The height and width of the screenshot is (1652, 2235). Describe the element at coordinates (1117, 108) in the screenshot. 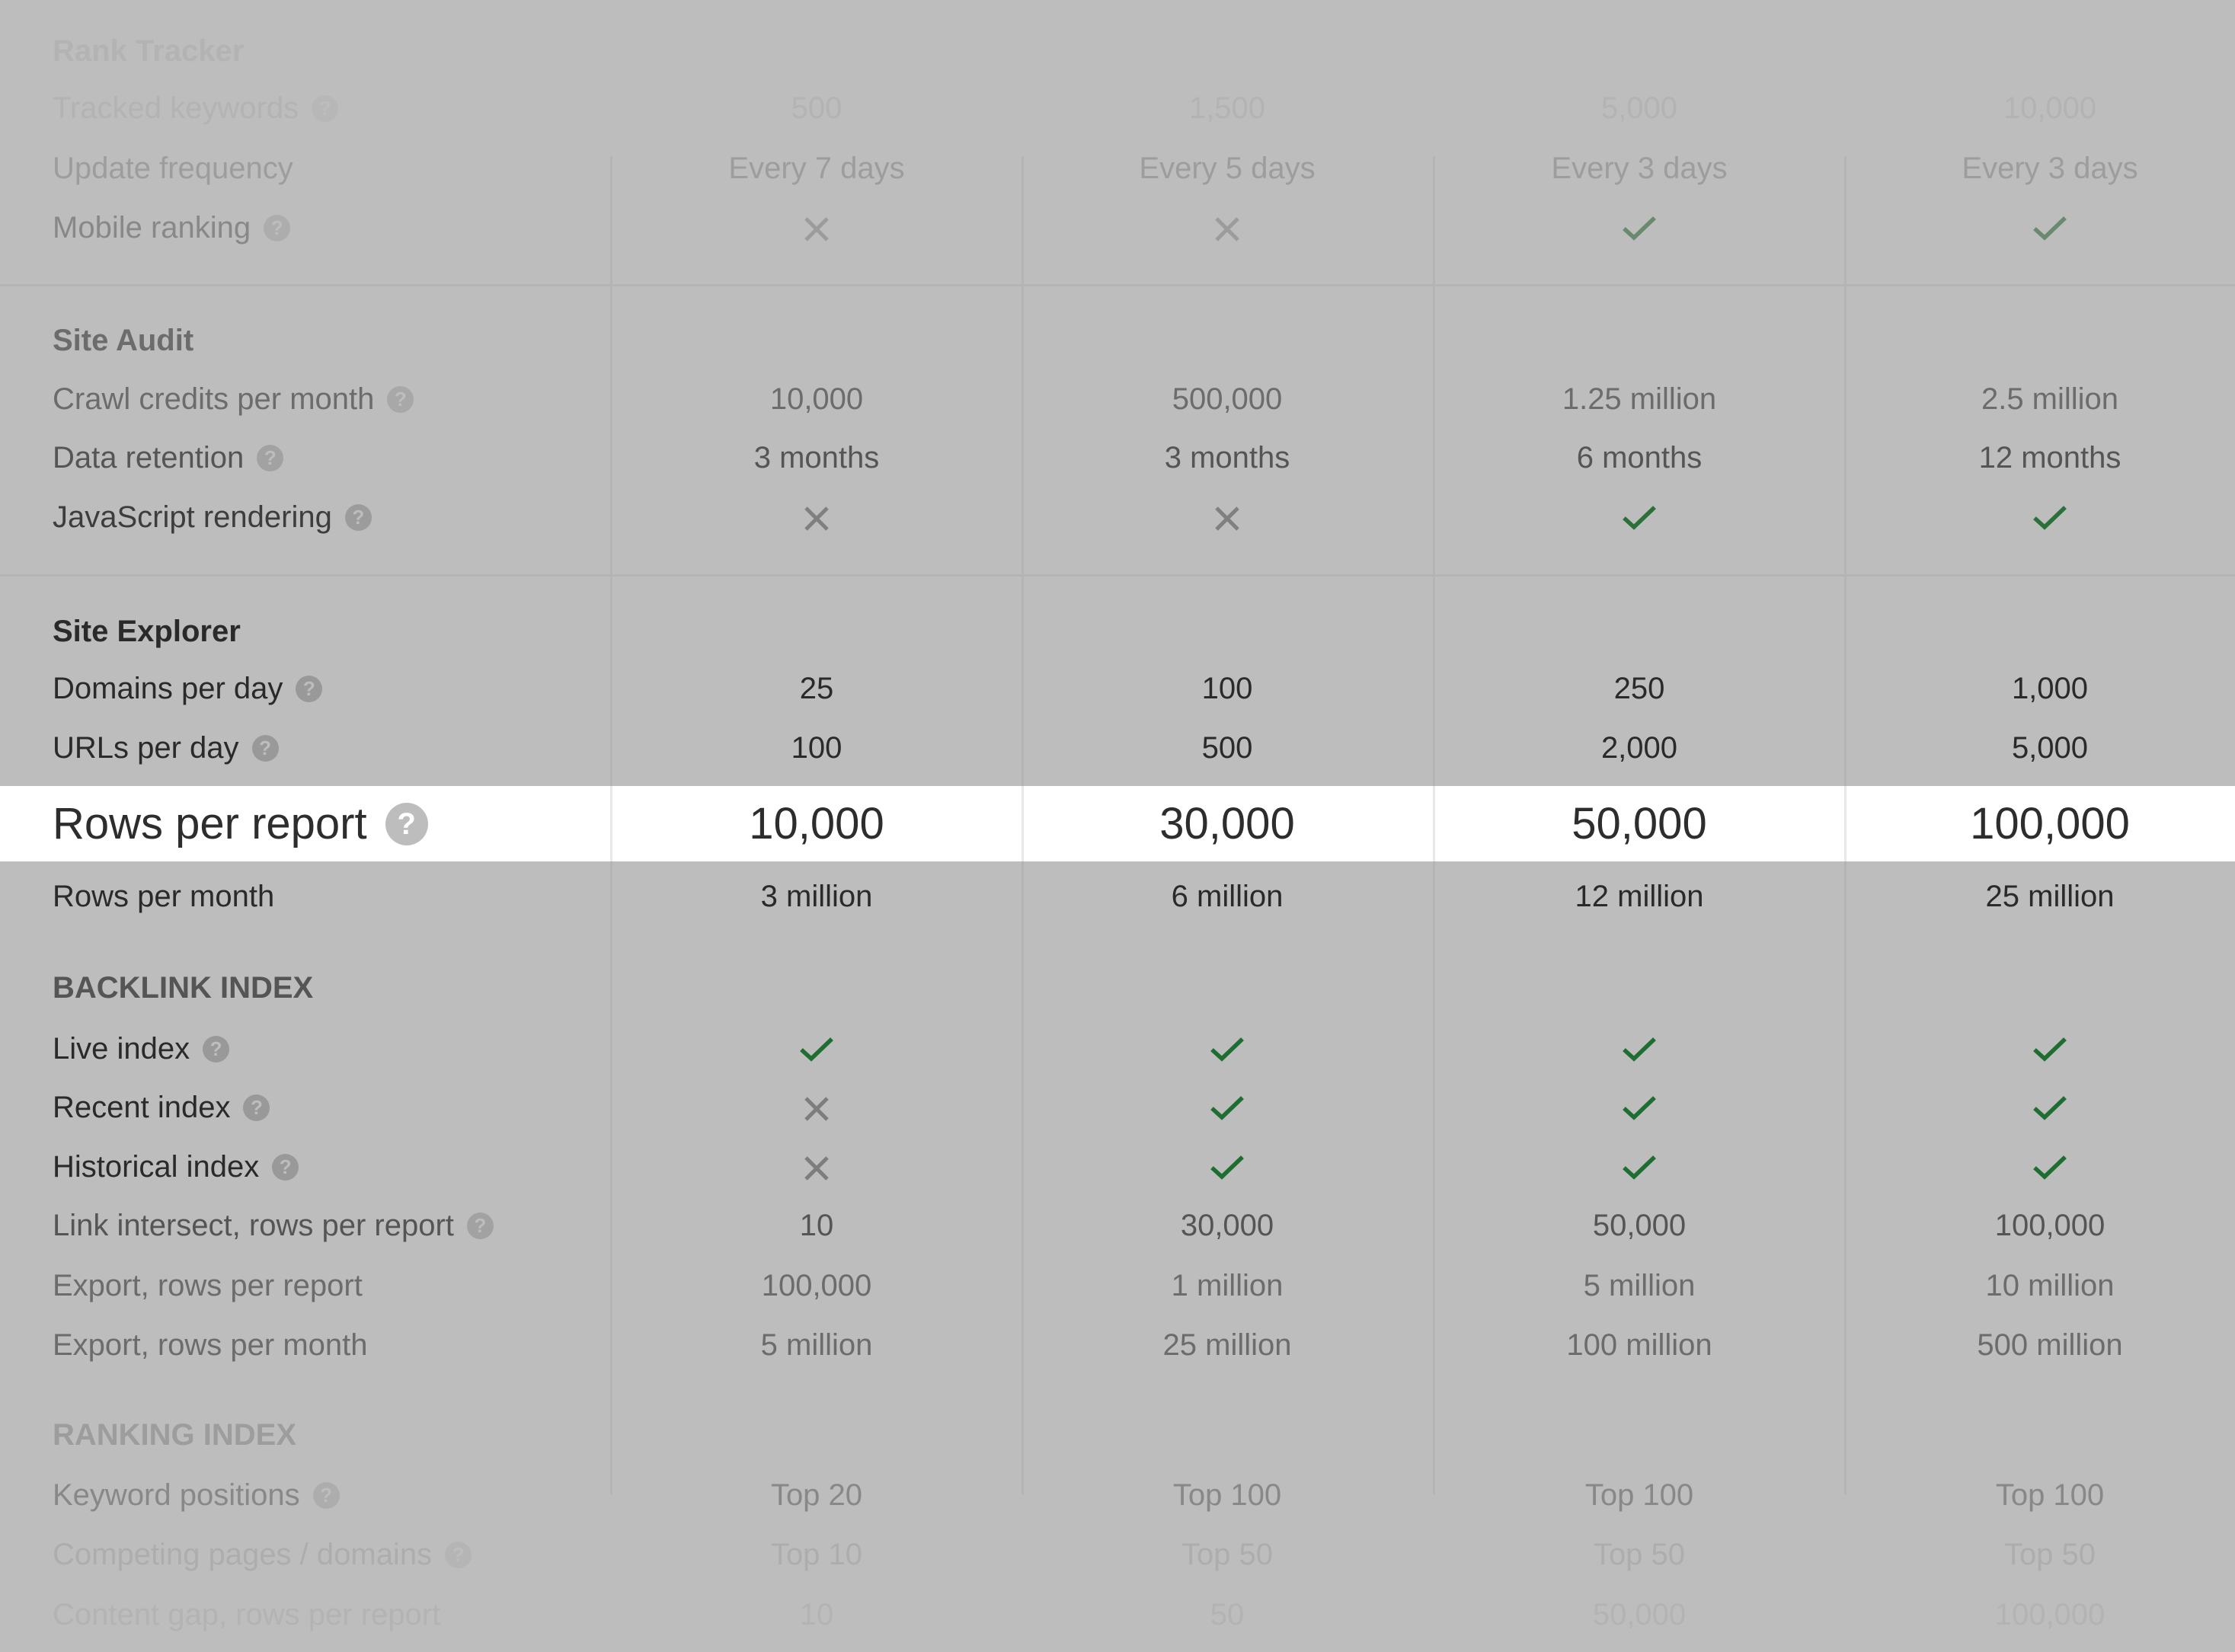

I see `feature-row: Tracked keywords? 500 1,500 5,000 10,000` at that location.